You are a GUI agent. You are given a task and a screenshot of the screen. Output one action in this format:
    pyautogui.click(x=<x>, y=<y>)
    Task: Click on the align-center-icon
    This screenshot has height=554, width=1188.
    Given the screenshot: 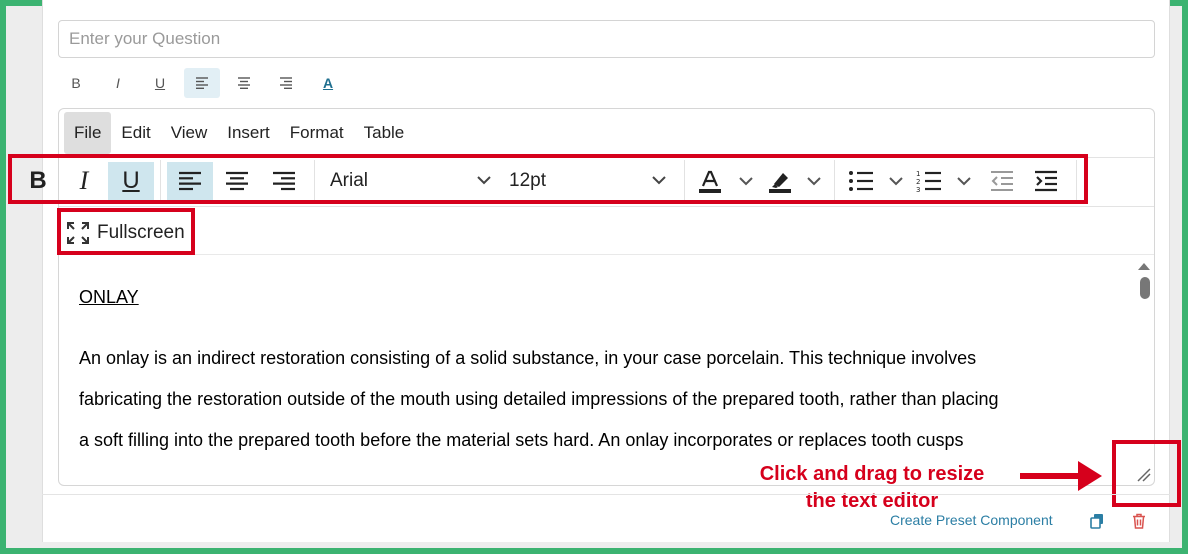 What is the action you would take?
    pyautogui.click(x=244, y=83)
    